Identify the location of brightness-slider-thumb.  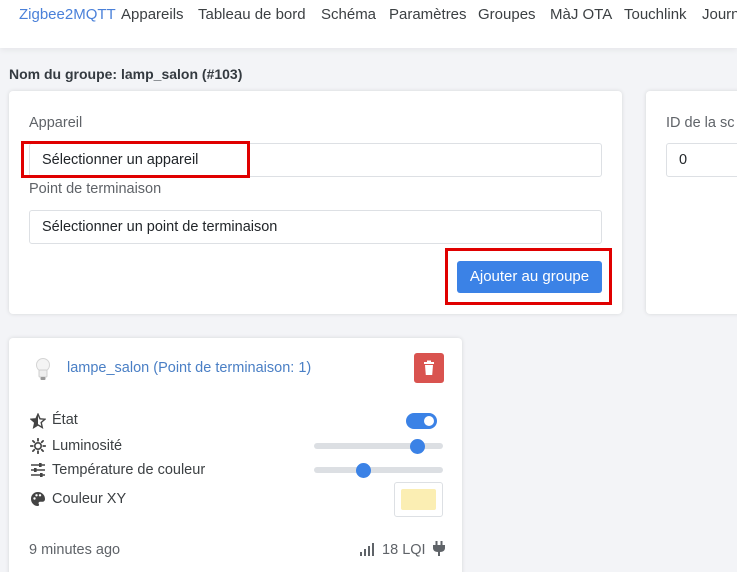
(417, 446).